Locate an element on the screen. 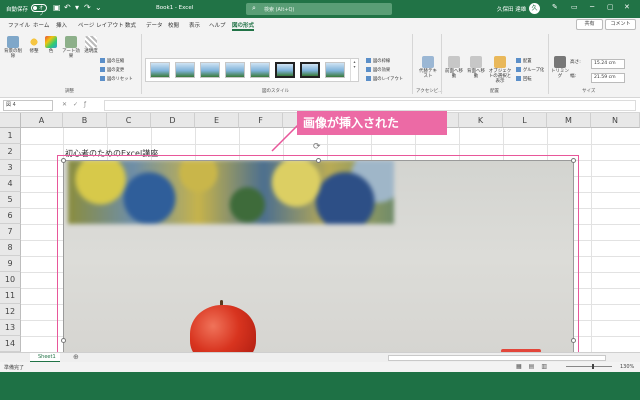 This screenshot has height=400, width=640. row-header-8: 8 is located at coordinates (10, 248).